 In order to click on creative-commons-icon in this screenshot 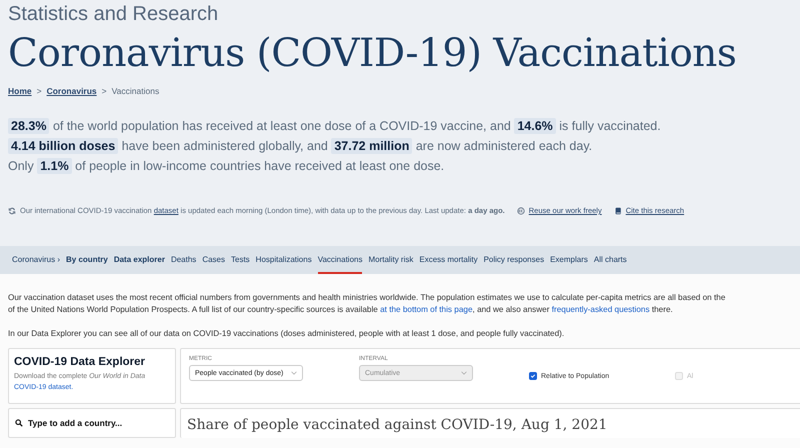, I will do `click(520, 210)`.